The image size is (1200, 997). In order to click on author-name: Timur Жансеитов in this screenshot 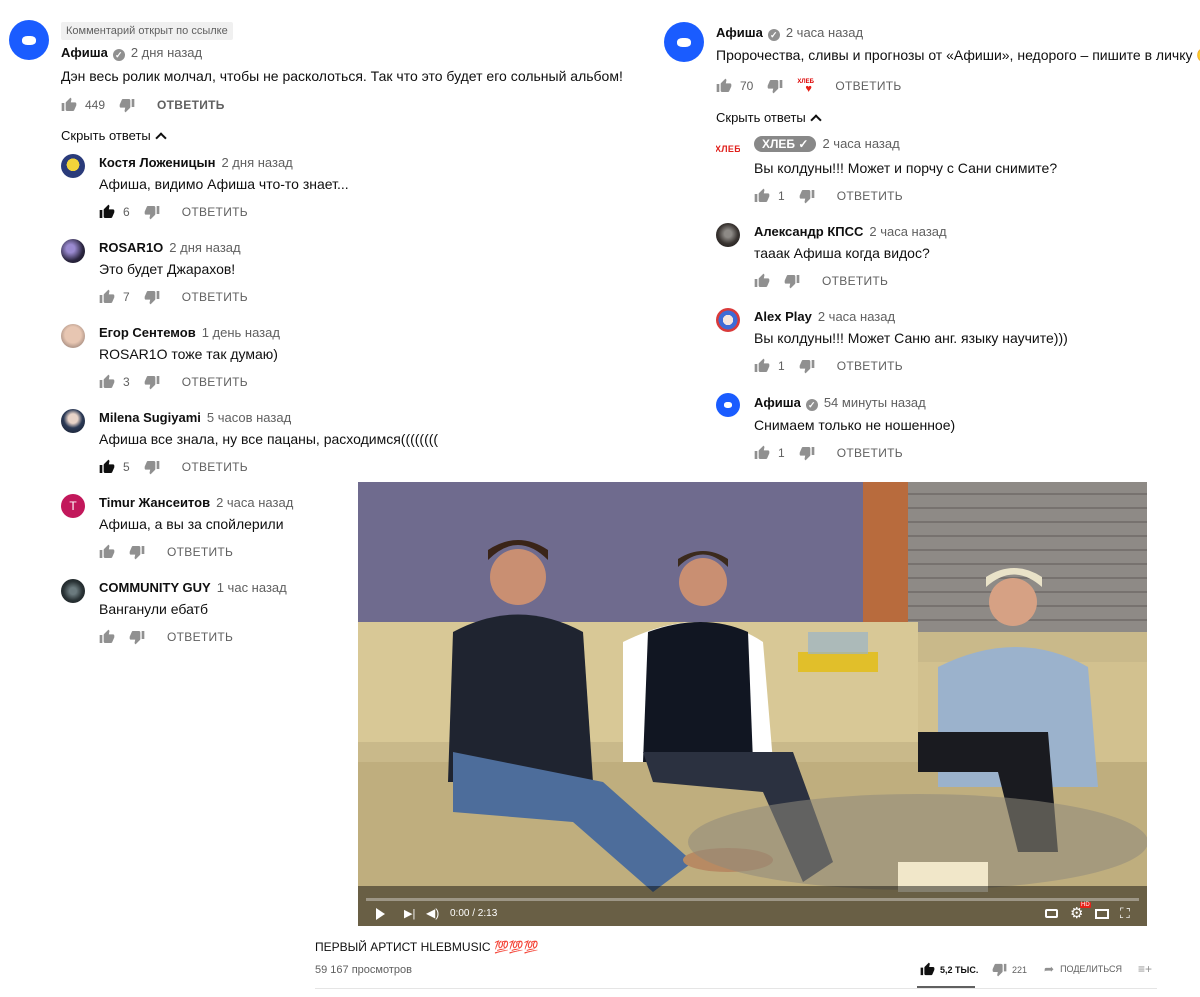, I will do `click(154, 502)`.